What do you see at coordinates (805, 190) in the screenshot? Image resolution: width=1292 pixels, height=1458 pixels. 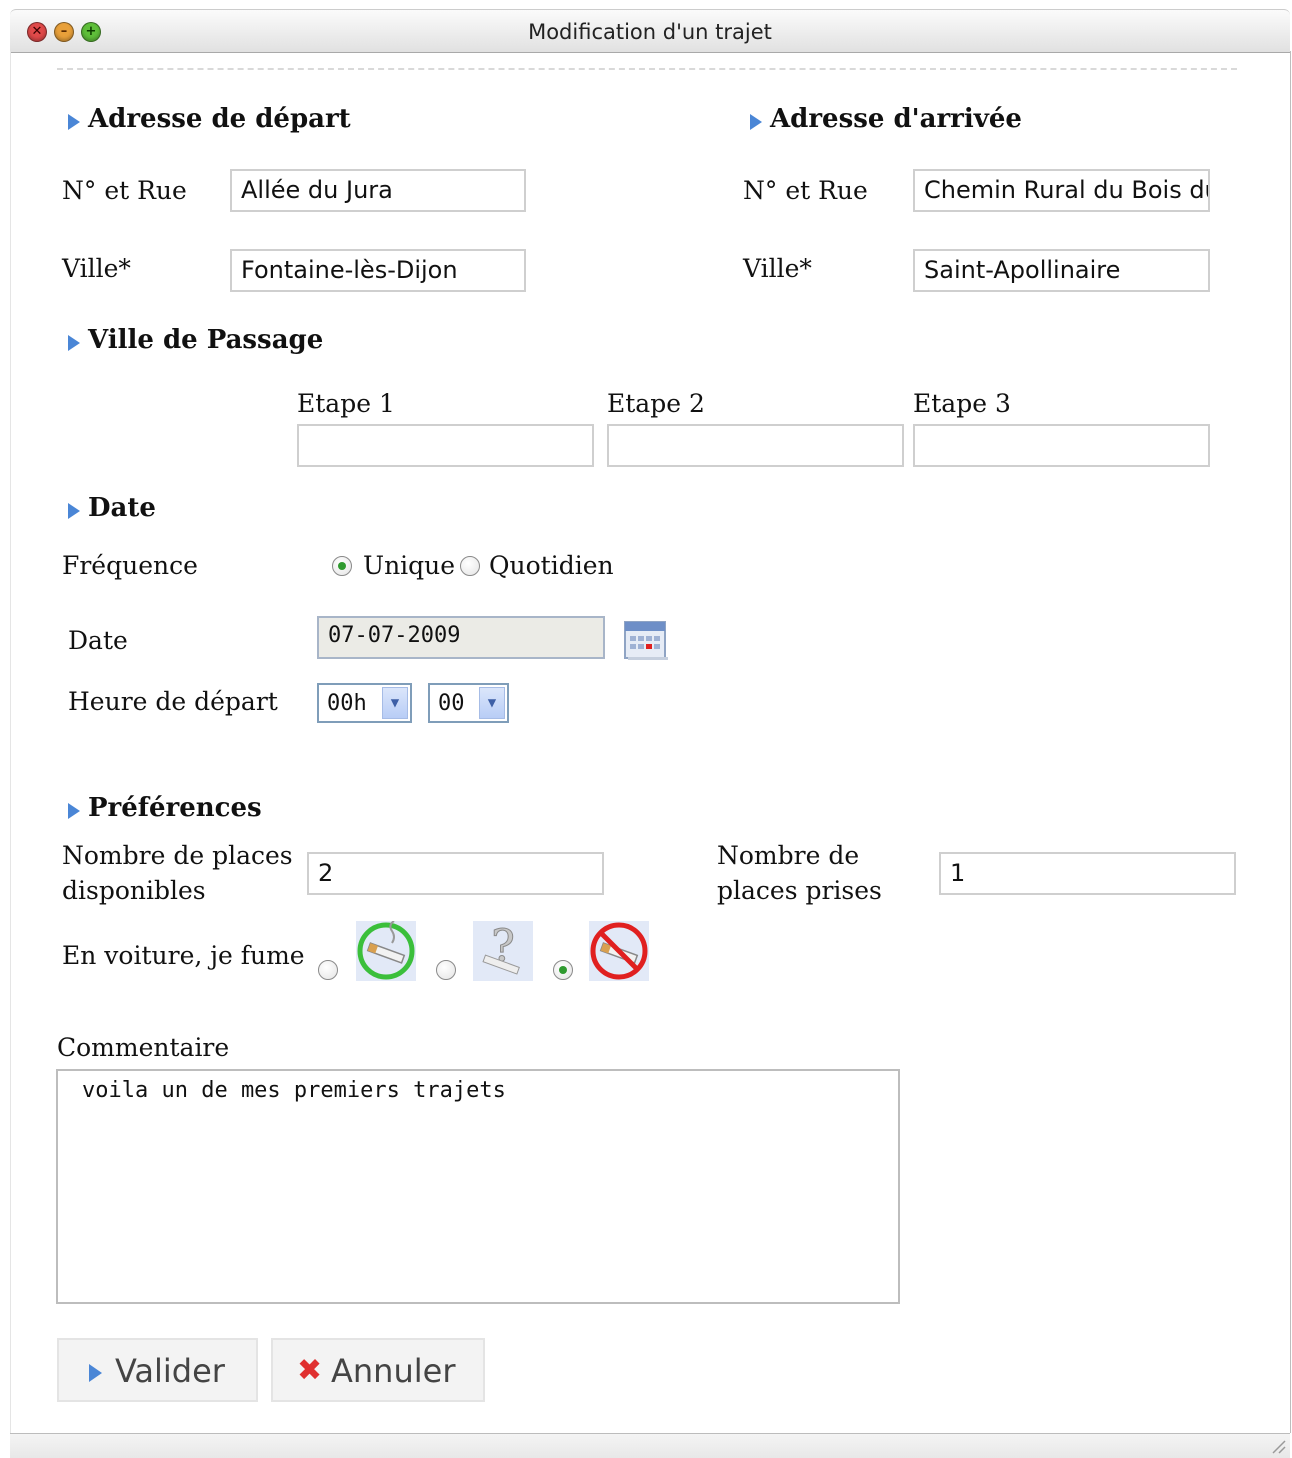 I see `arrivee-street-label: N° et Rue` at bounding box center [805, 190].